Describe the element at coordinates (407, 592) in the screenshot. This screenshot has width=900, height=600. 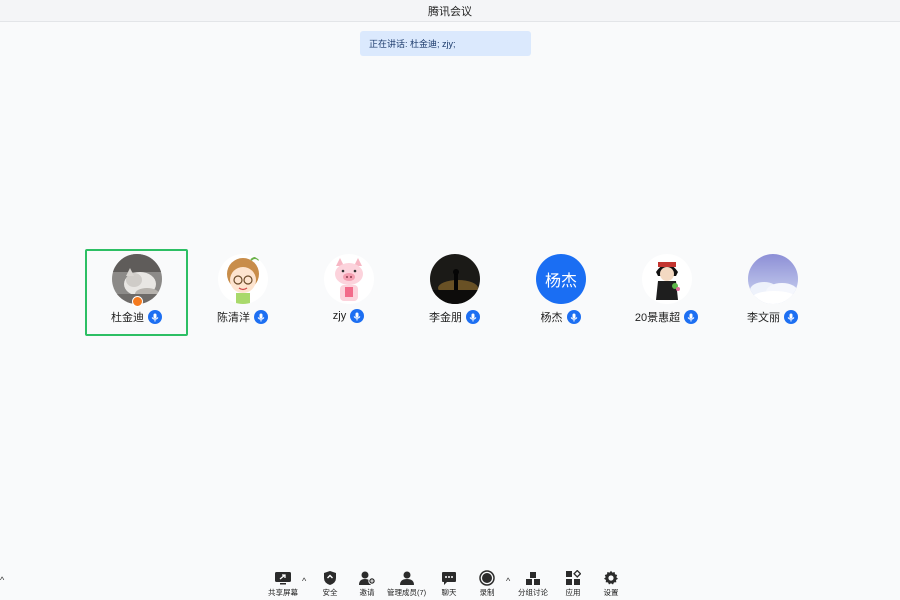
I see `manage-members-label: 管理成员(7)` at that location.